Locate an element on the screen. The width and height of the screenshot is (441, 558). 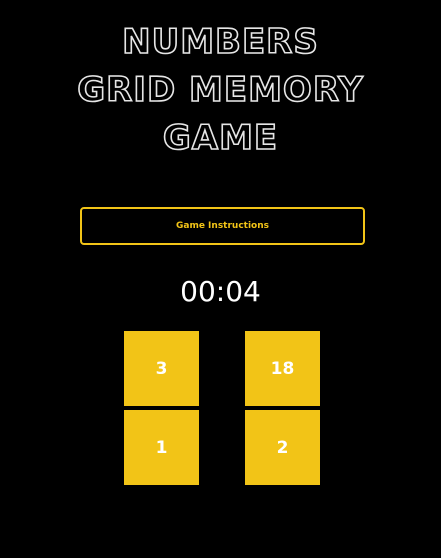
grid-card: 1 is located at coordinates (161, 447).